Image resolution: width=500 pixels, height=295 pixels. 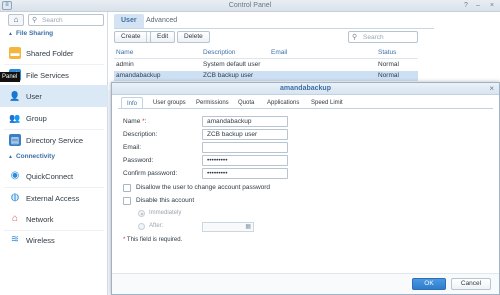 I want to click on section-file-sharing: ▲ File Sharing, so click(x=30, y=33).